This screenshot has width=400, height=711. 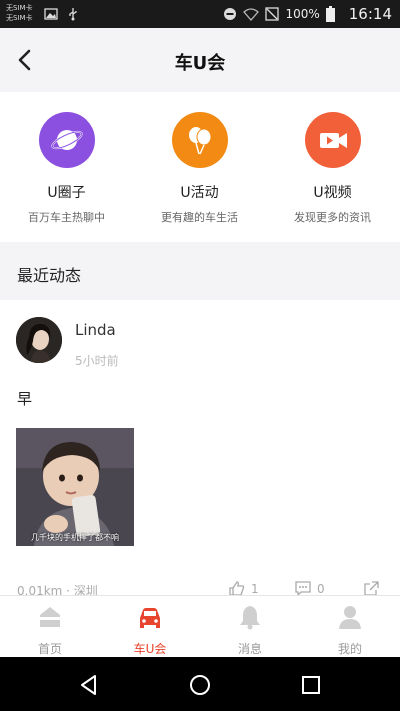 What do you see at coordinates (349, 649) in the screenshot?
I see `tab-label: 我的` at bounding box center [349, 649].